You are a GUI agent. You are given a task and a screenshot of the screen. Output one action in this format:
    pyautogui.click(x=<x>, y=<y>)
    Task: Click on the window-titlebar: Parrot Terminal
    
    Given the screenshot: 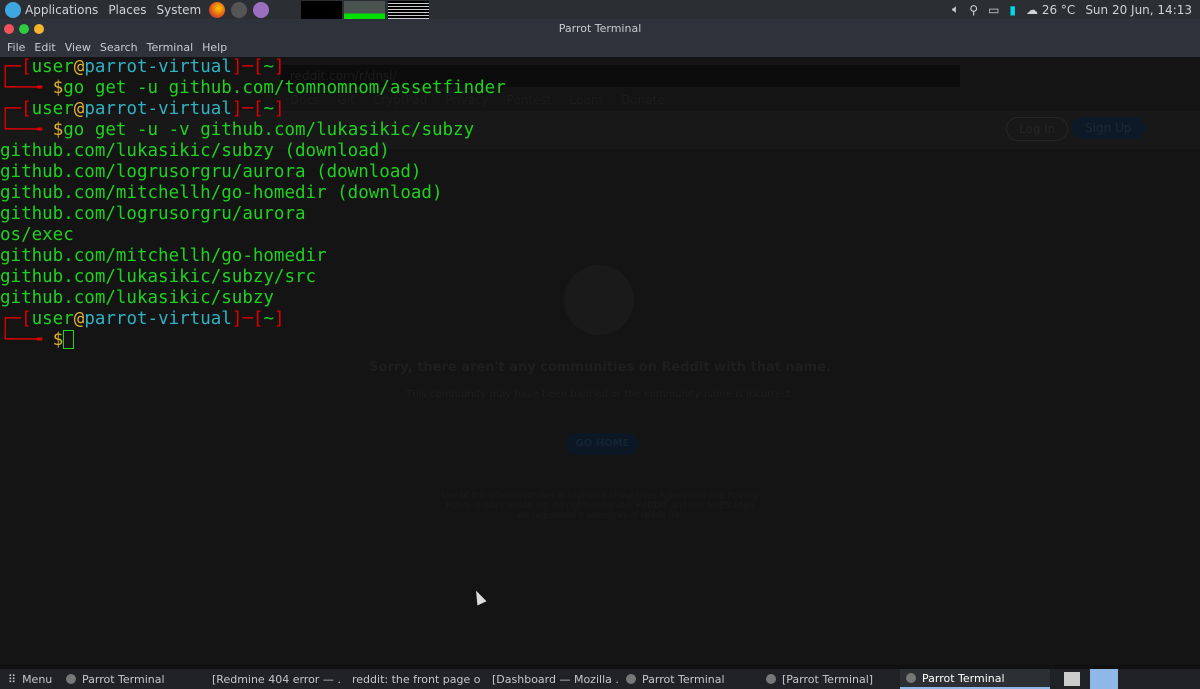 What is the action you would take?
    pyautogui.click(x=600, y=28)
    